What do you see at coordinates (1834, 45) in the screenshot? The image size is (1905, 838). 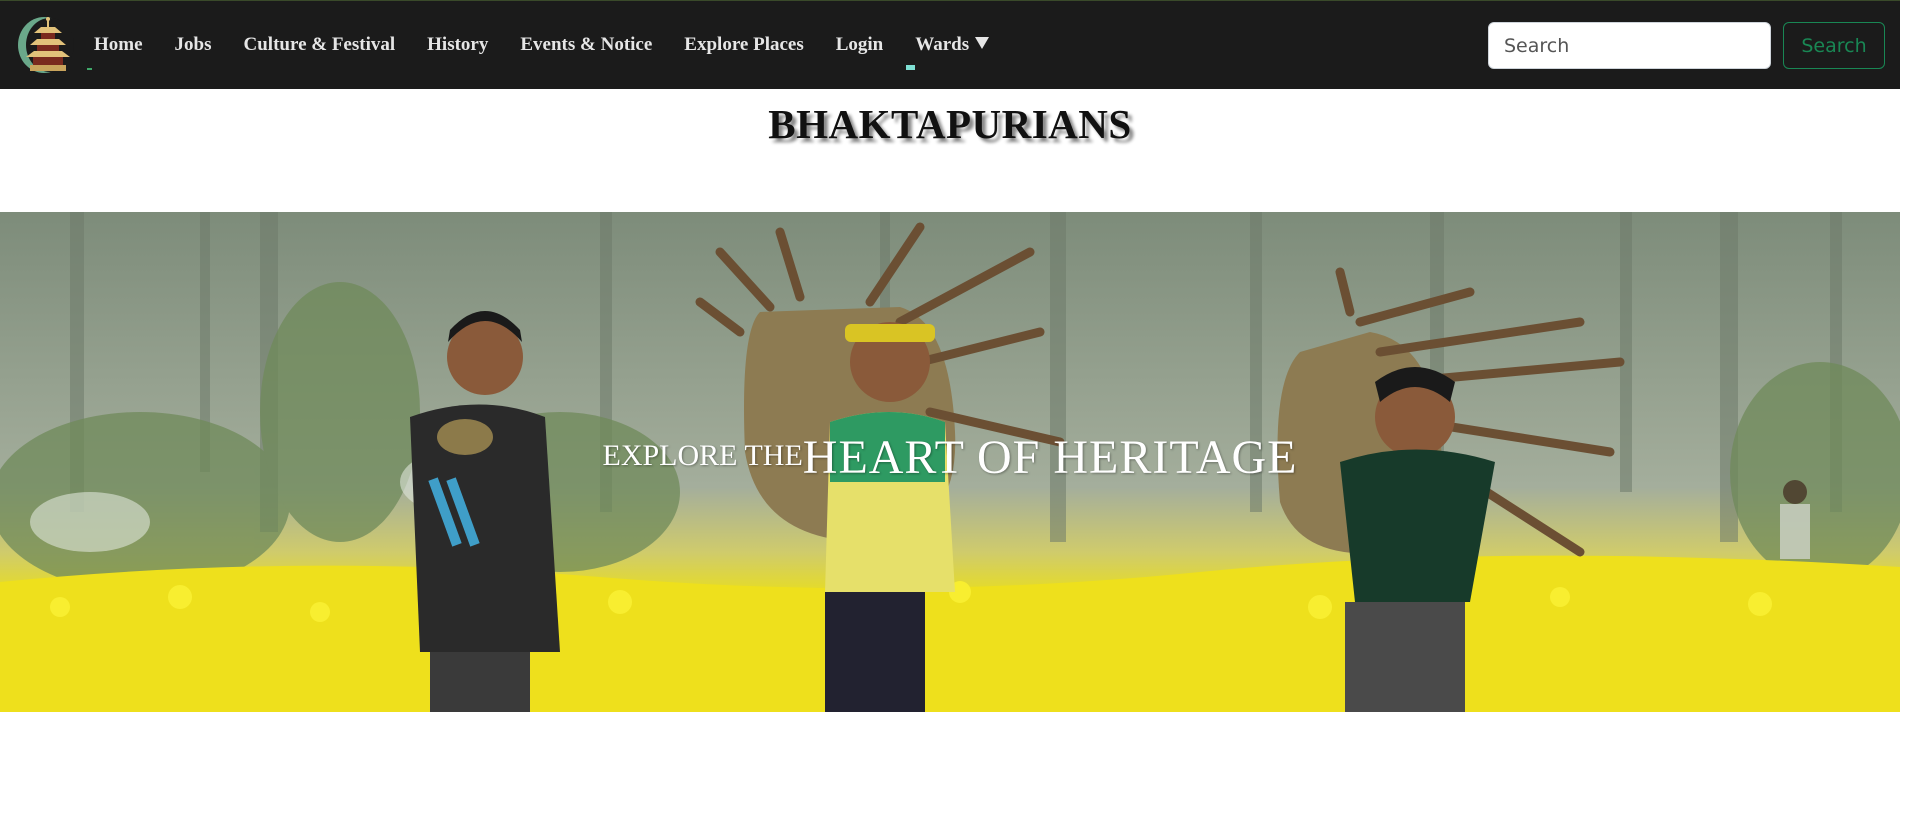 I see `search-button: Search` at bounding box center [1834, 45].